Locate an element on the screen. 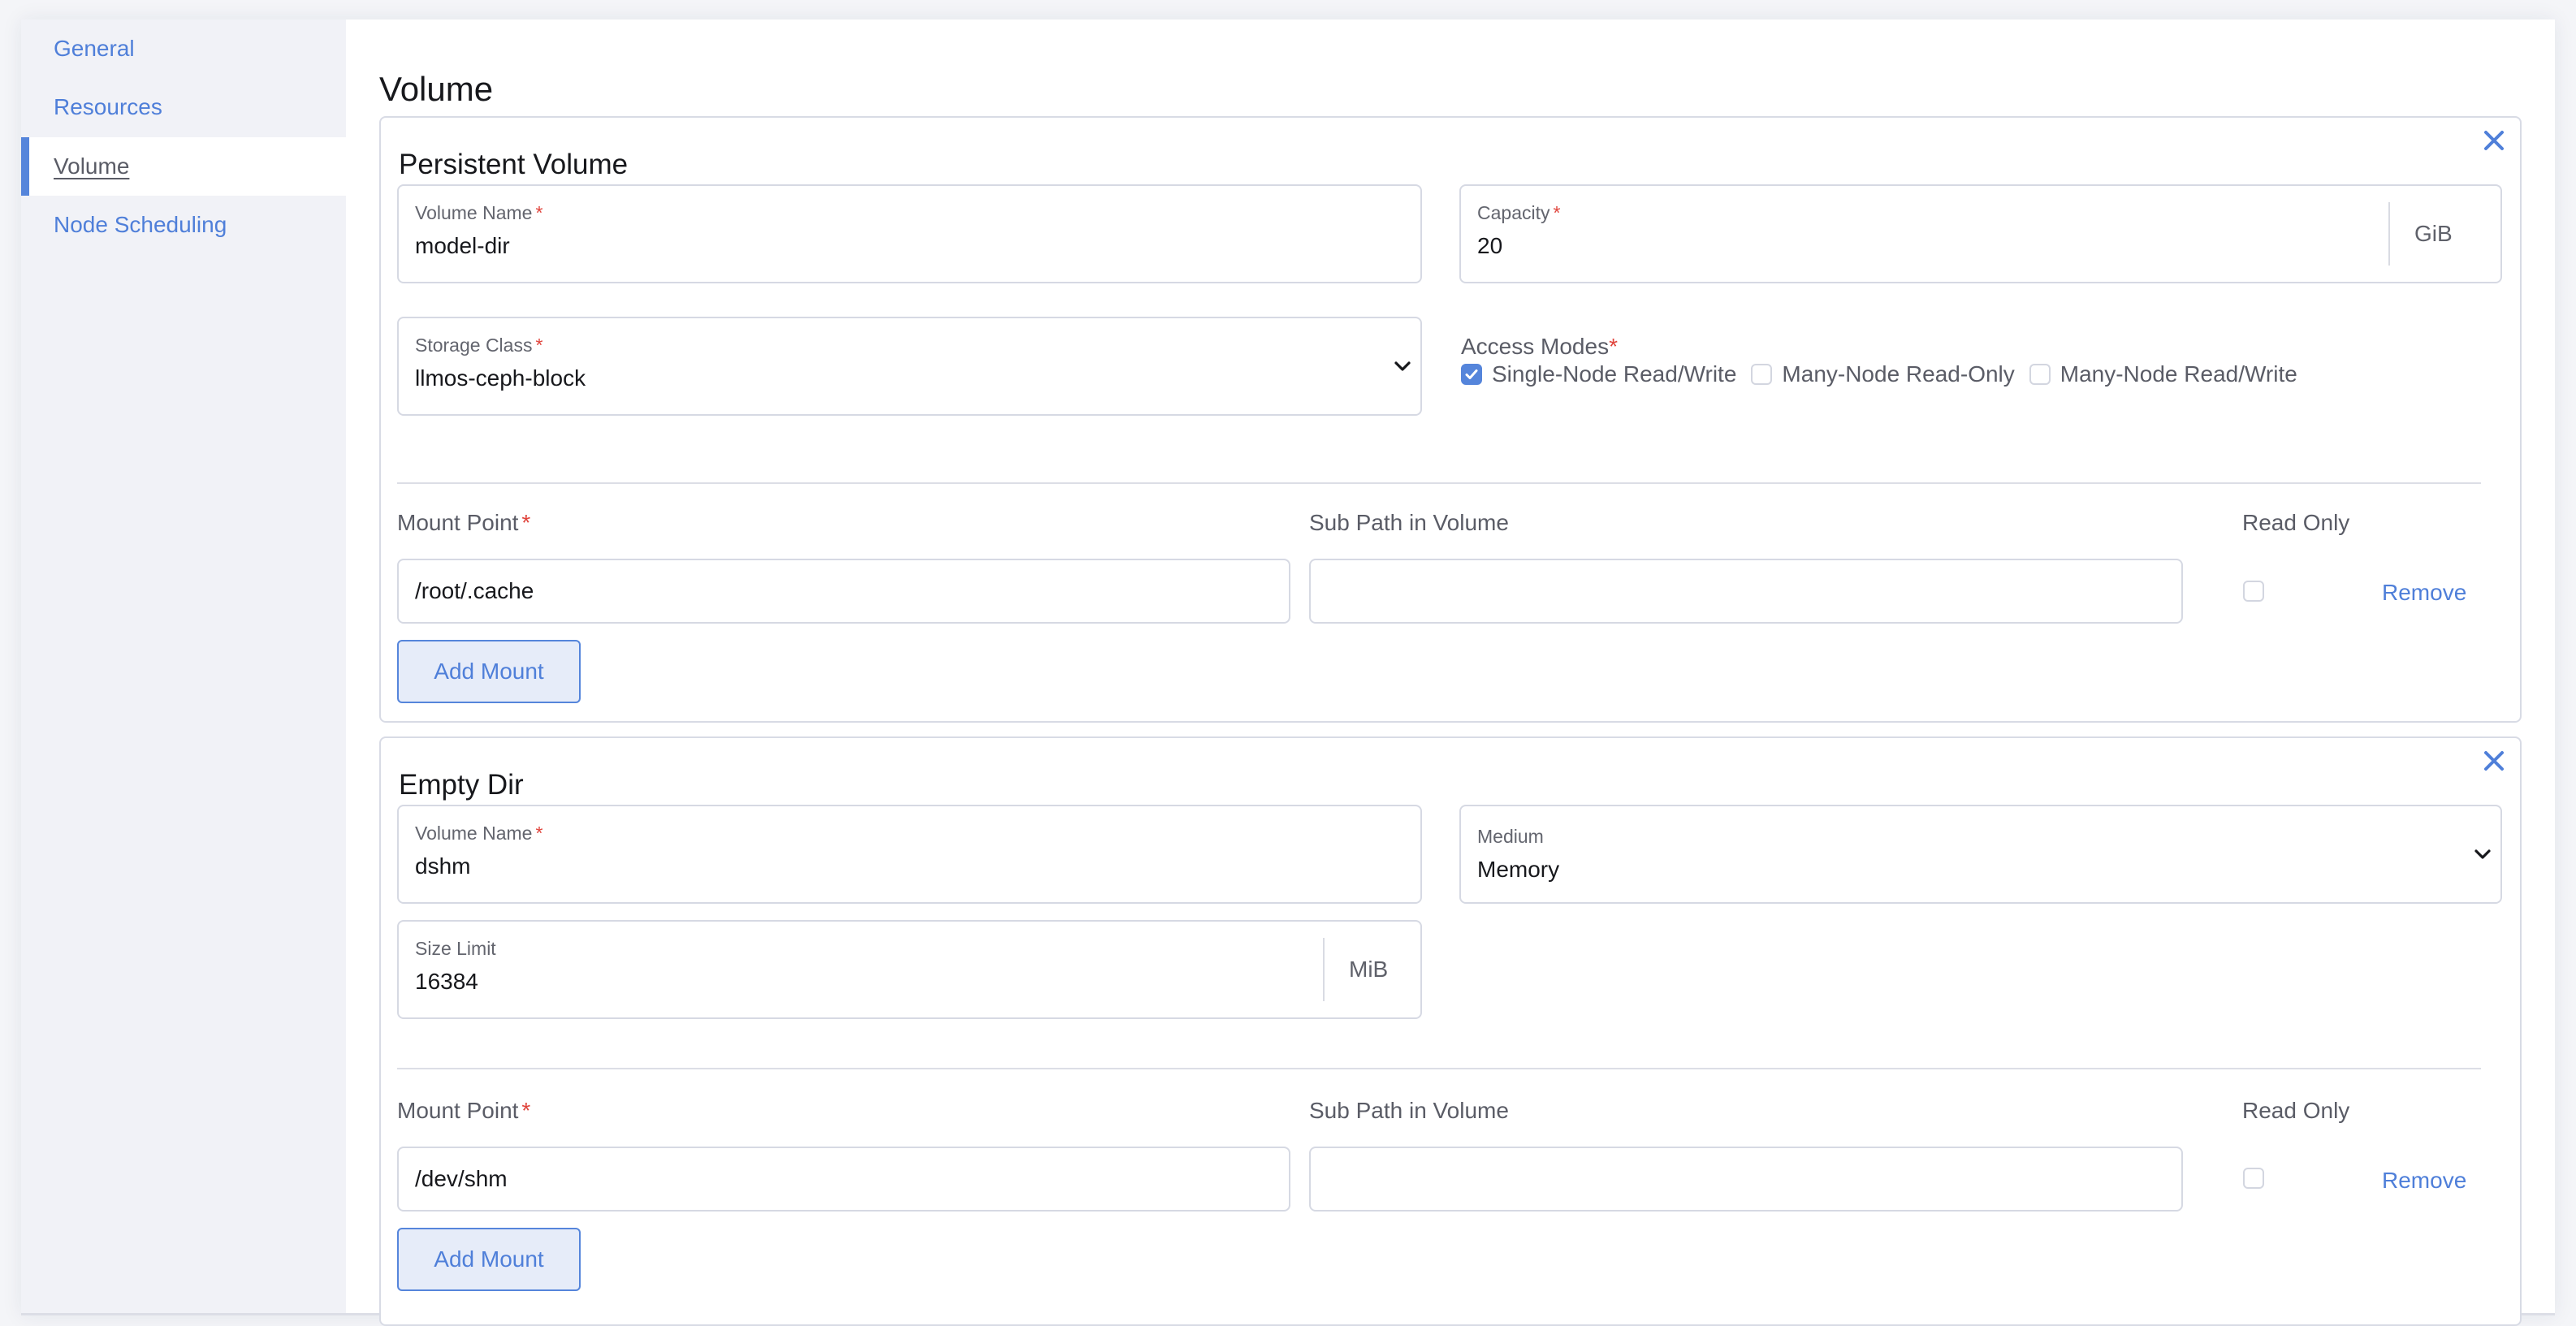 The height and width of the screenshot is (1326, 2576). sidebar-item-label: Resources is located at coordinates (108, 107).